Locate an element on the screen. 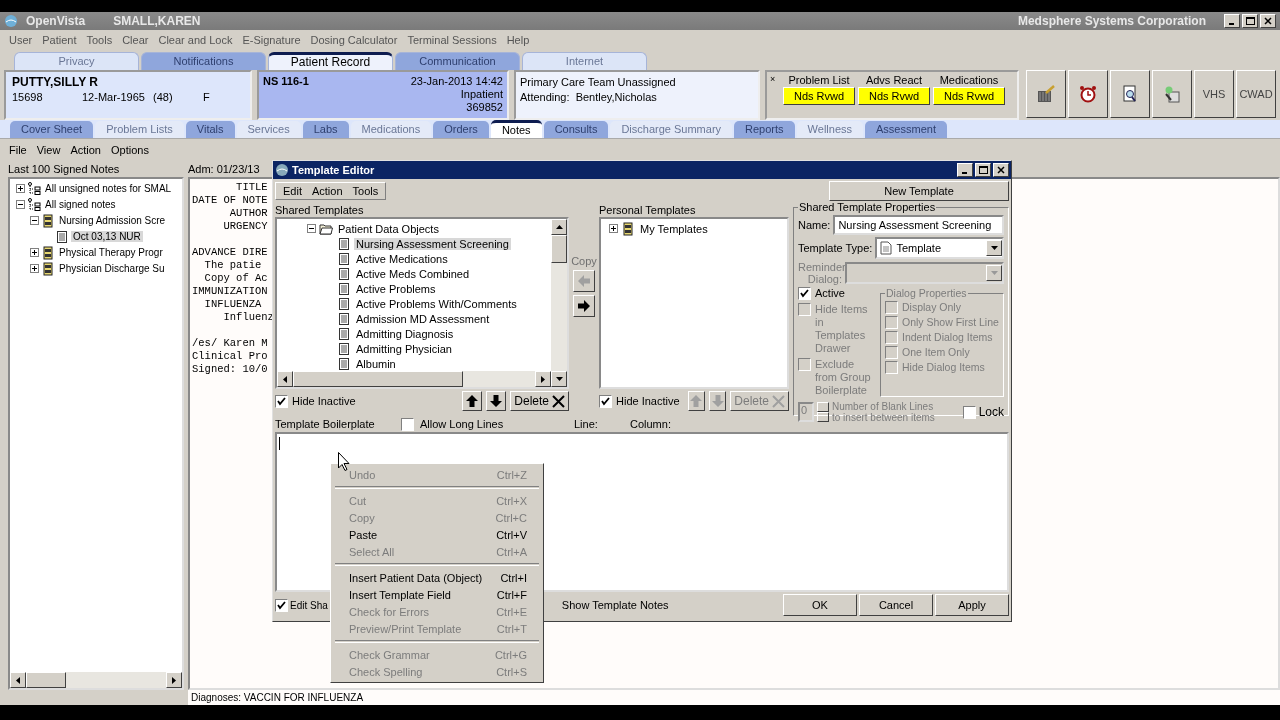 The height and width of the screenshot is (720, 1280). tab: Assessment is located at coordinates (906, 129).